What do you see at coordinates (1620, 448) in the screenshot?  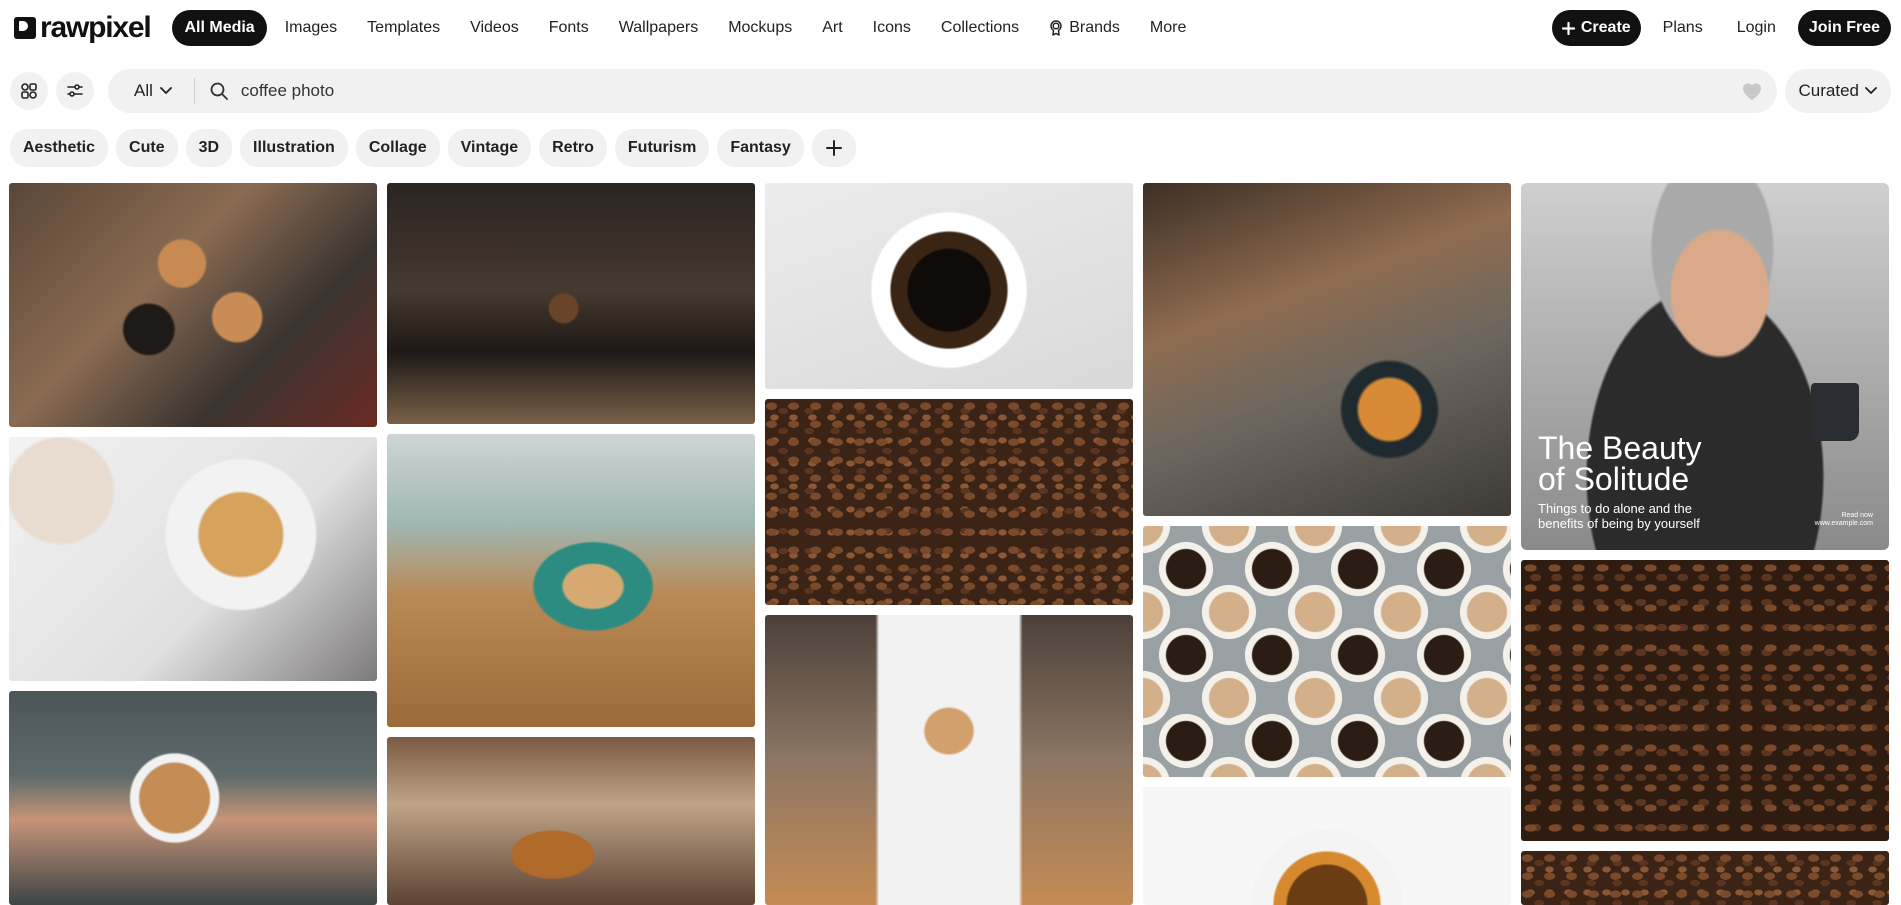 I see `promo-title-line1: The Beauty` at bounding box center [1620, 448].